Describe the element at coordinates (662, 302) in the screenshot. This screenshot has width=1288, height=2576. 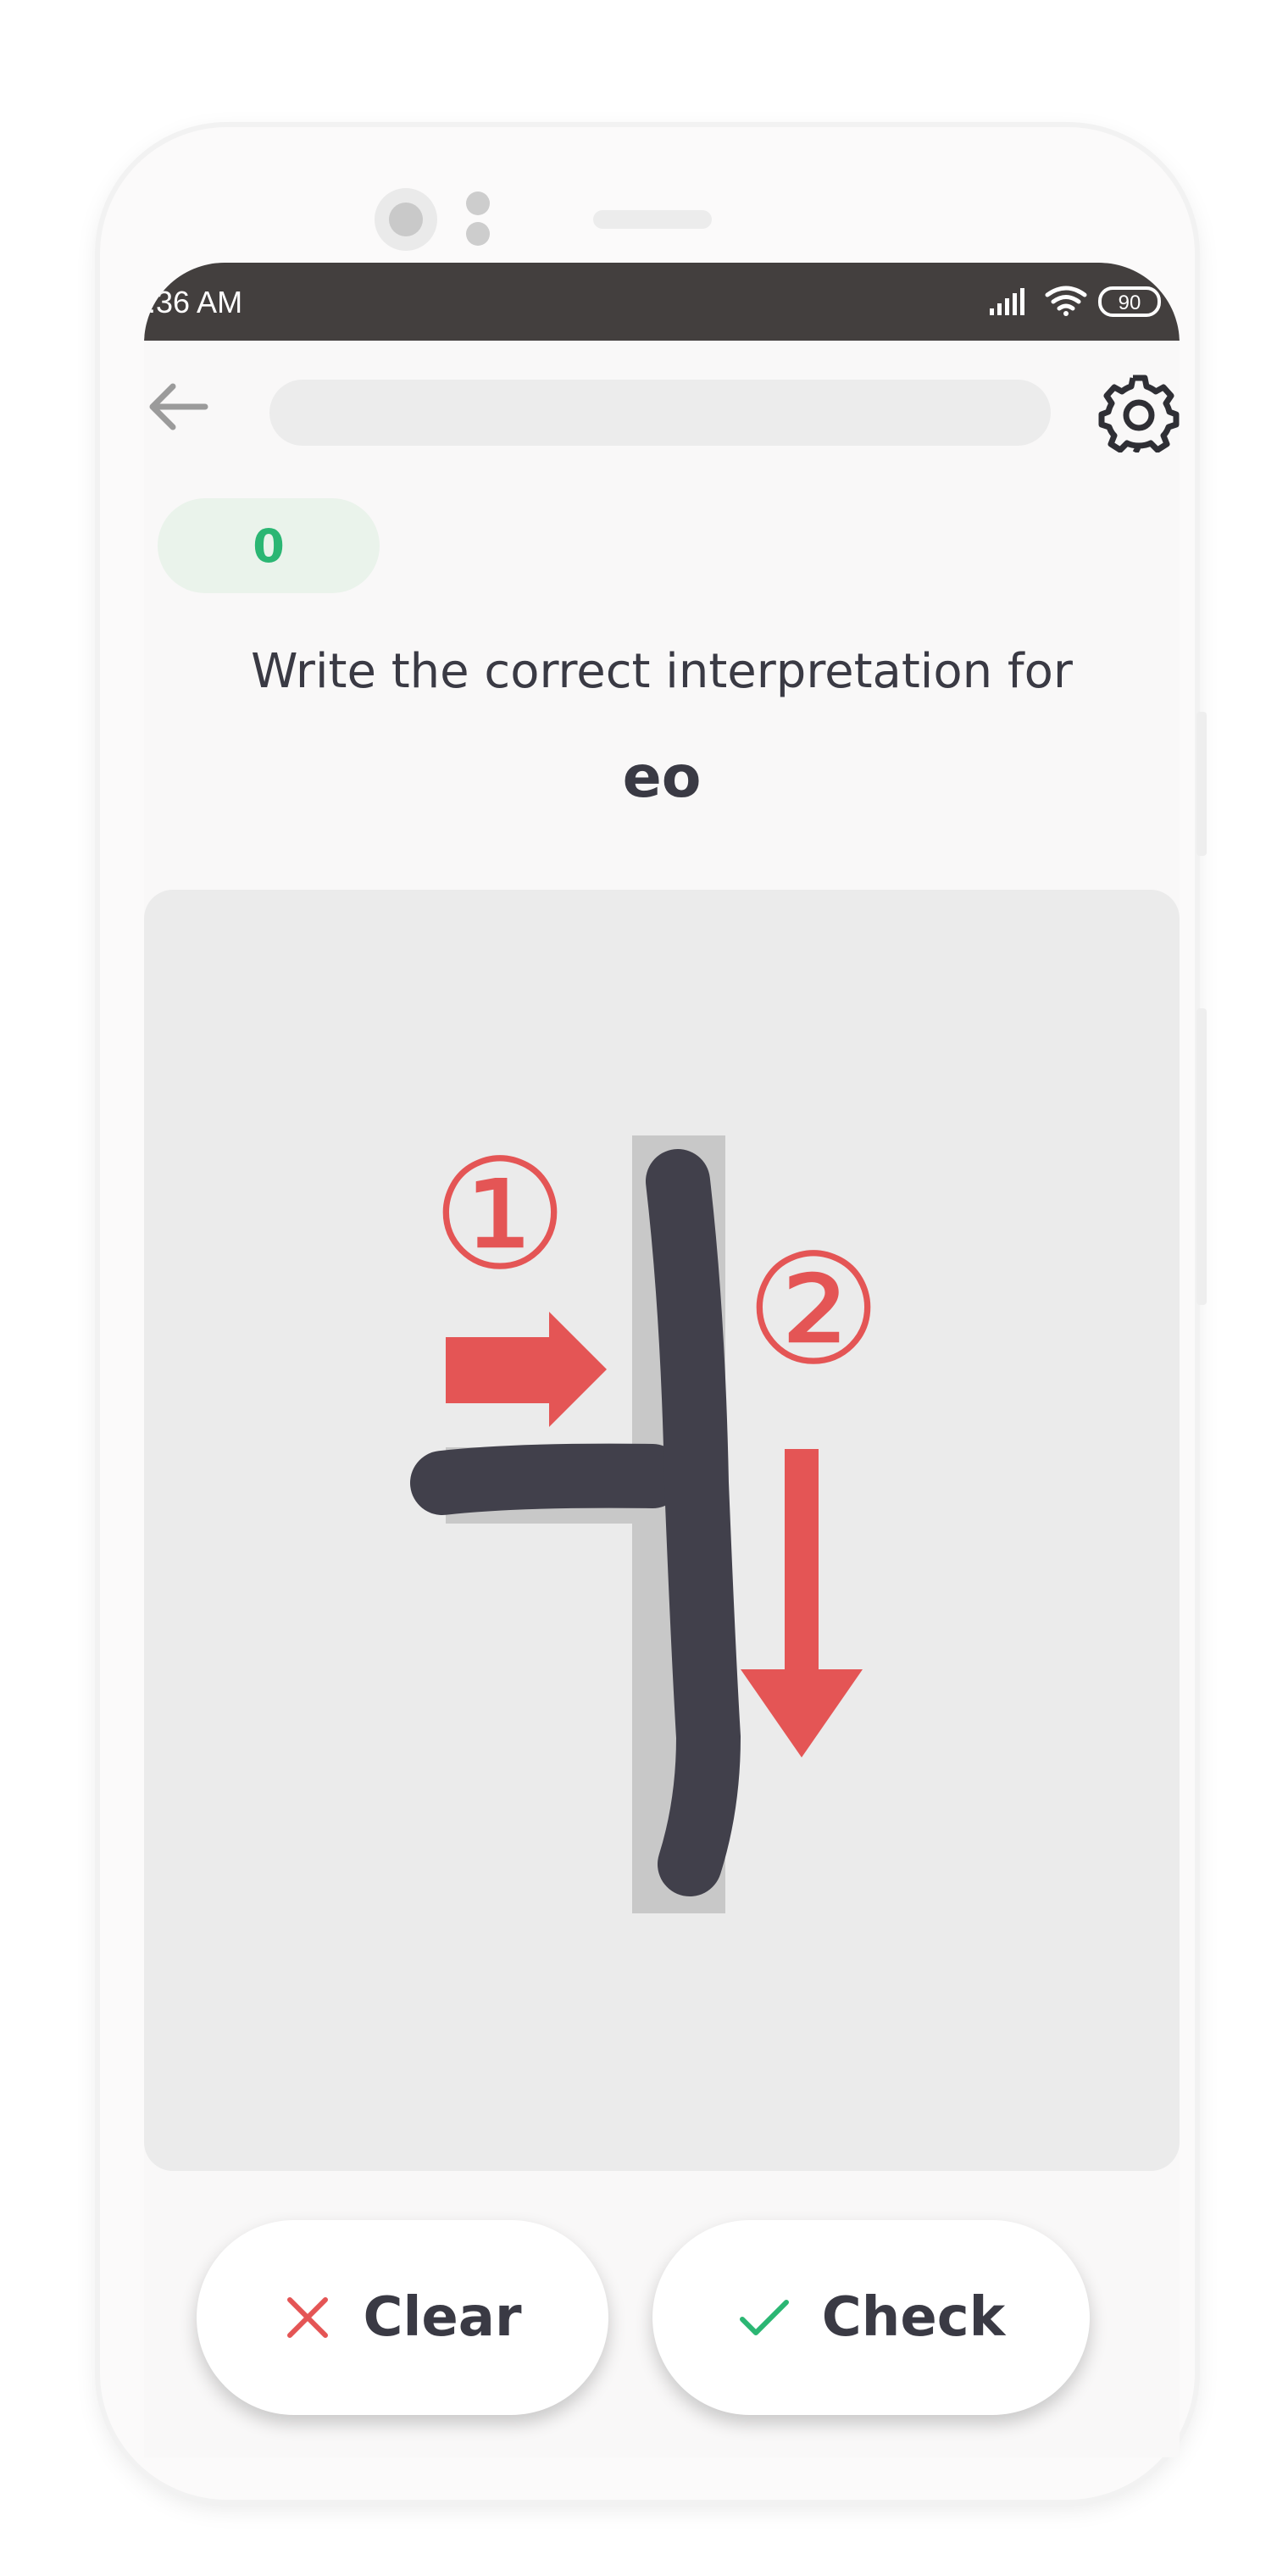
I see `status-bar: :36 AM 90` at that location.